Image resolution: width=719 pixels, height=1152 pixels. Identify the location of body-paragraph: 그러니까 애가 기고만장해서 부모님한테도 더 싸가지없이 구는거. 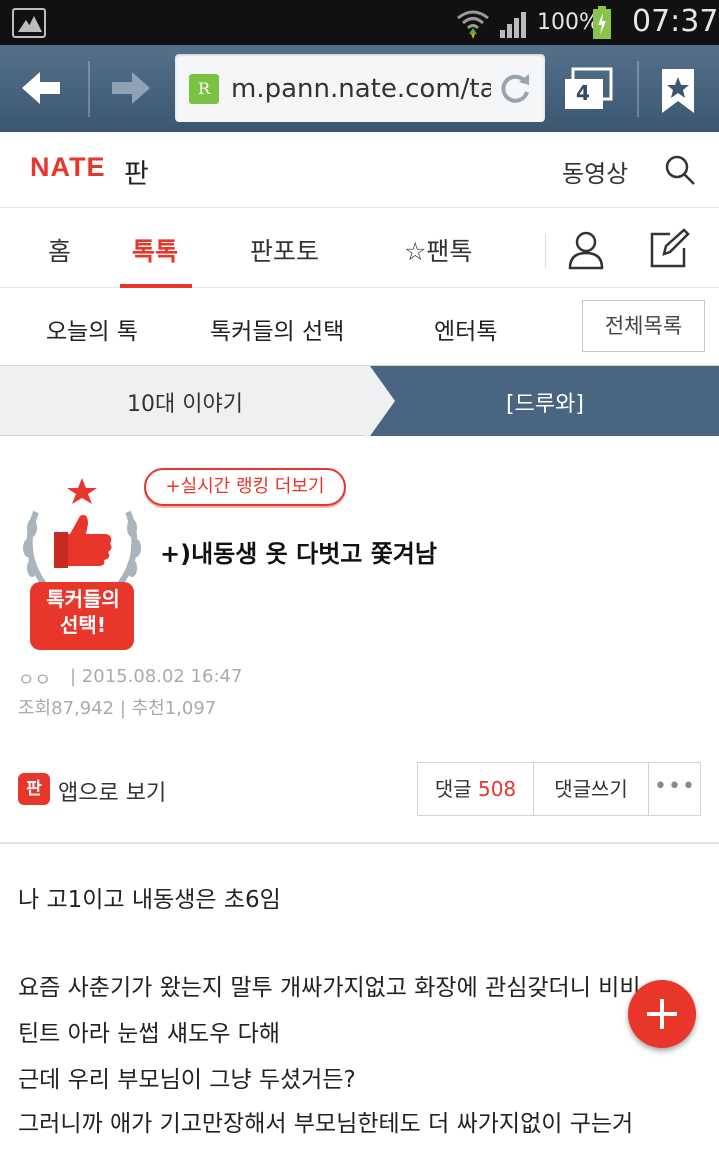
(326, 1124).